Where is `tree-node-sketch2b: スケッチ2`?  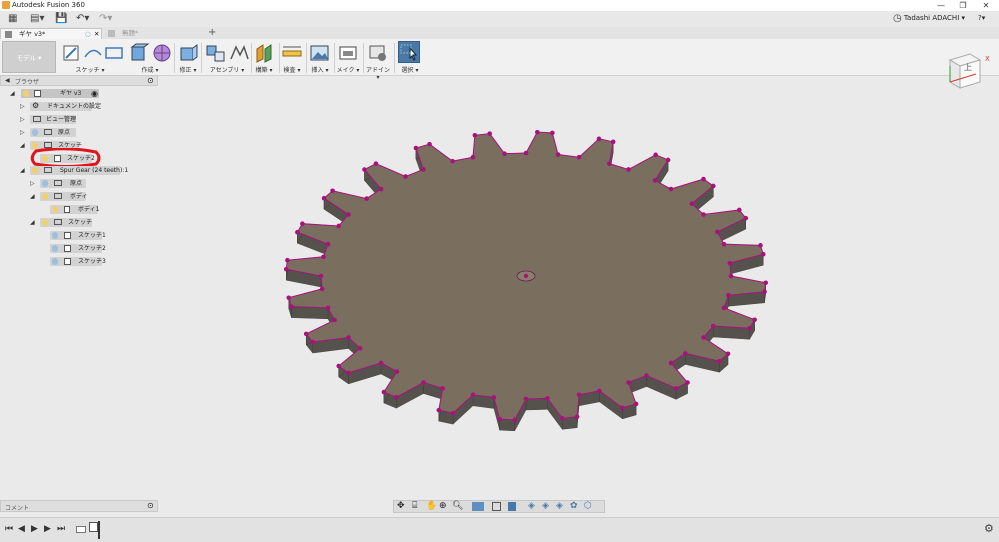 tree-node-sketch2b: スケッチ2 is located at coordinates (80, 248).